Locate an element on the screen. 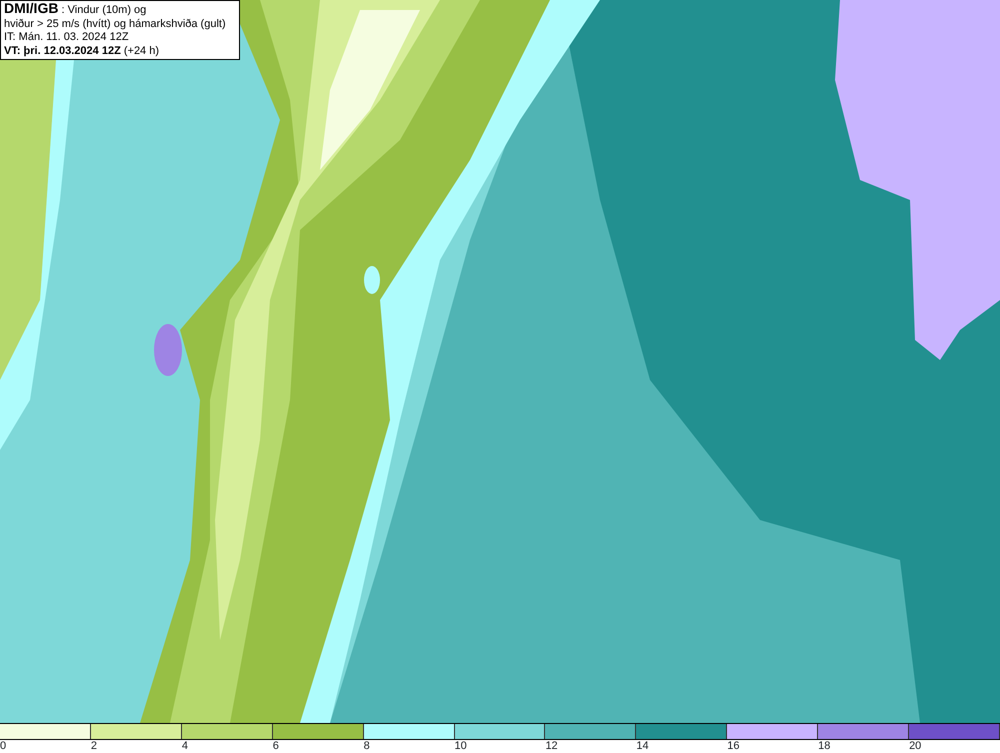 The width and height of the screenshot is (1000, 753). legend-tick-label: 16 is located at coordinates (733, 746).